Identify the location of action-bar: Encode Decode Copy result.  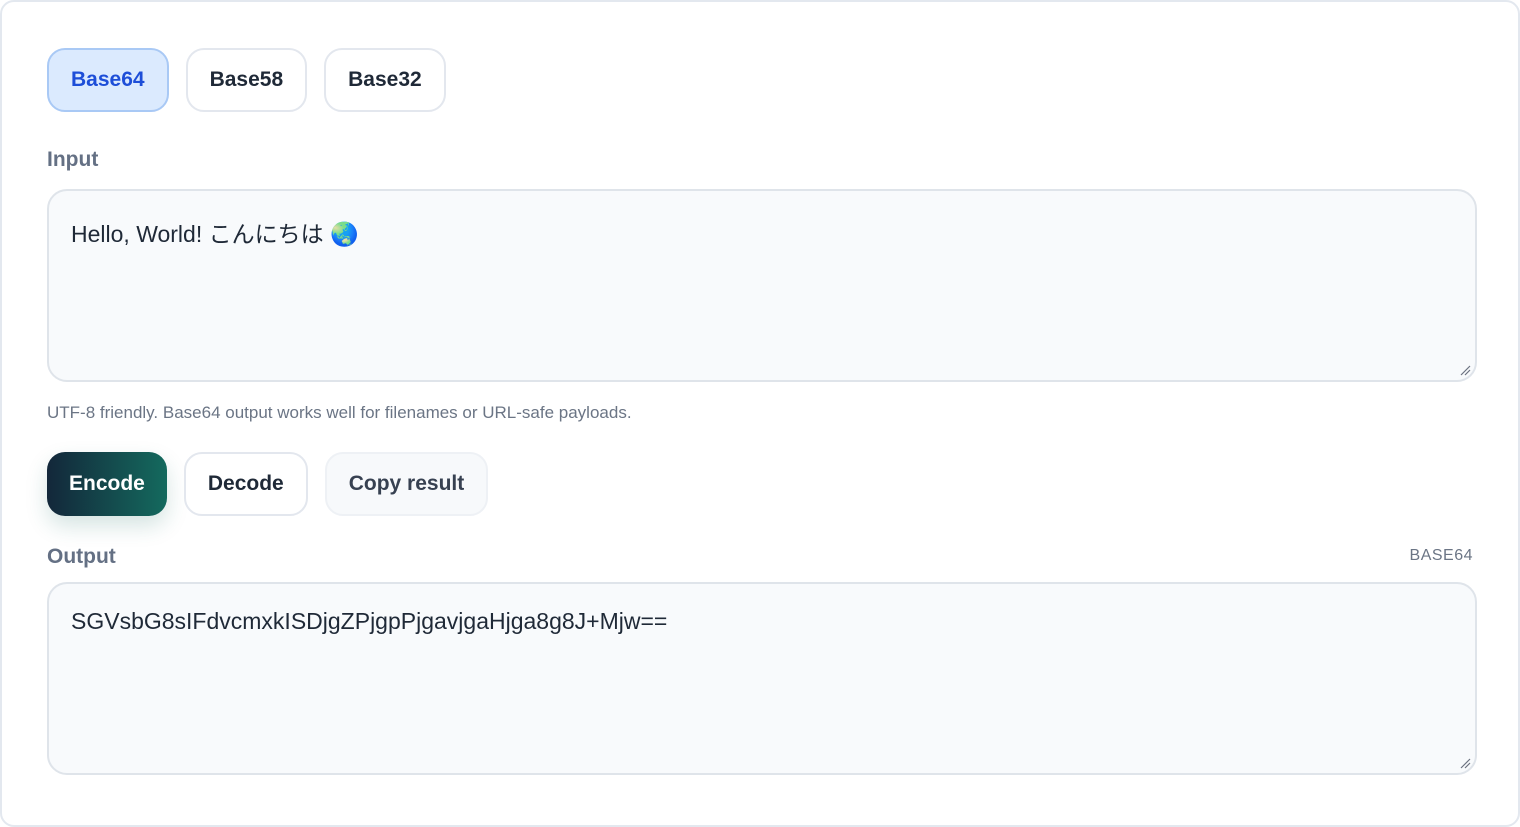
(268, 484).